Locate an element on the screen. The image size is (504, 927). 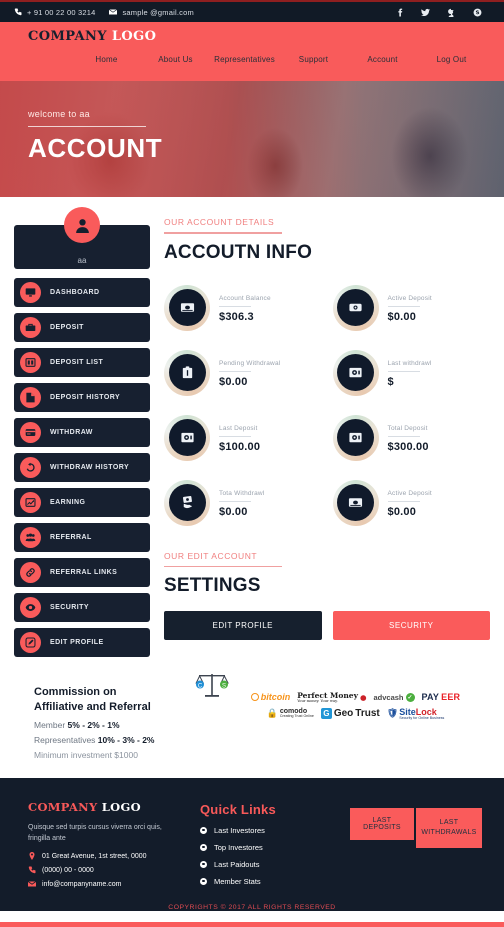
stat-label: Last withdrawl is located at coordinates (409, 363).